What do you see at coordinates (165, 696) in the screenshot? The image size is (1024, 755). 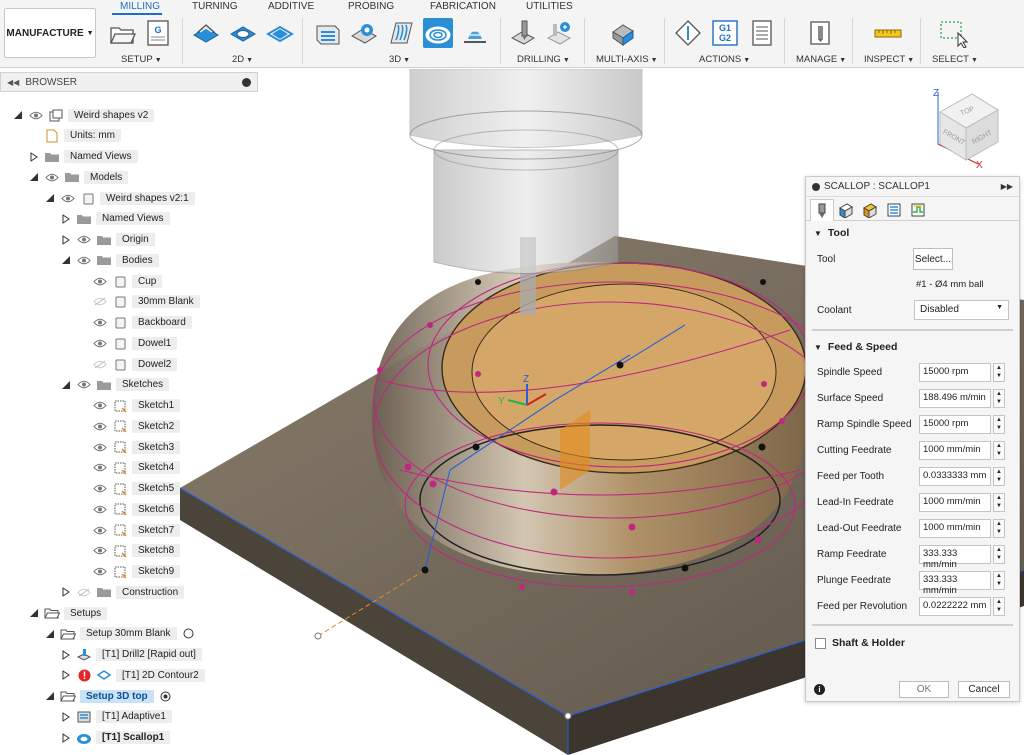 I see `active-setup-icon` at bounding box center [165, 696].